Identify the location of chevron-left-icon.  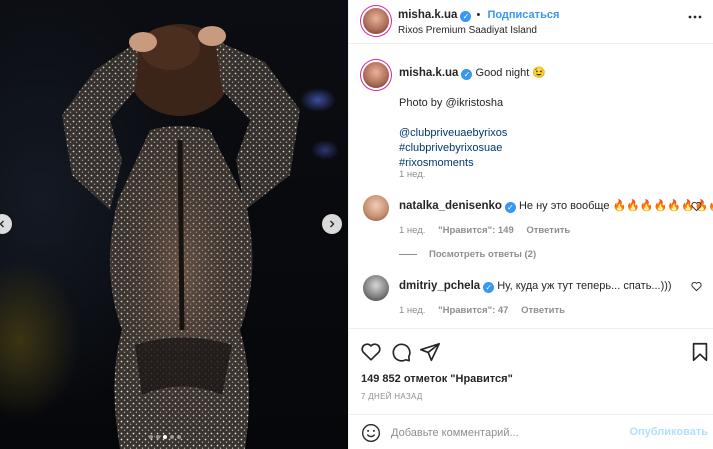
(2, 224).